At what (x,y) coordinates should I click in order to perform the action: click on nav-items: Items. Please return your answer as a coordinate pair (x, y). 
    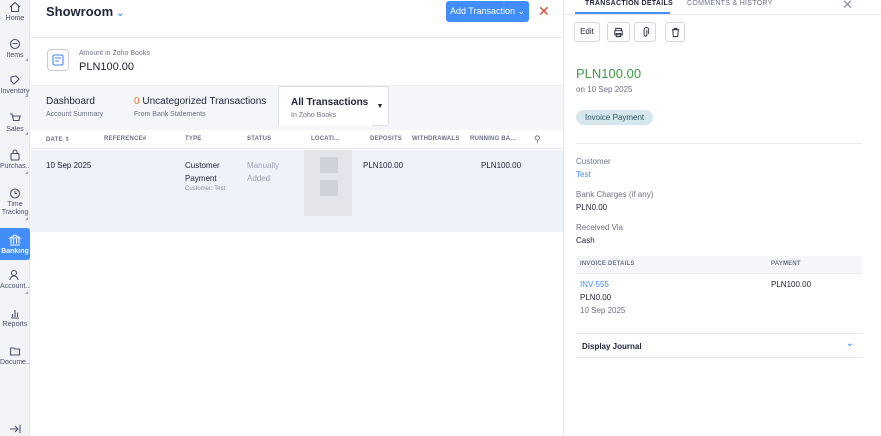
    Looking at the image, I should click on (15, 50).